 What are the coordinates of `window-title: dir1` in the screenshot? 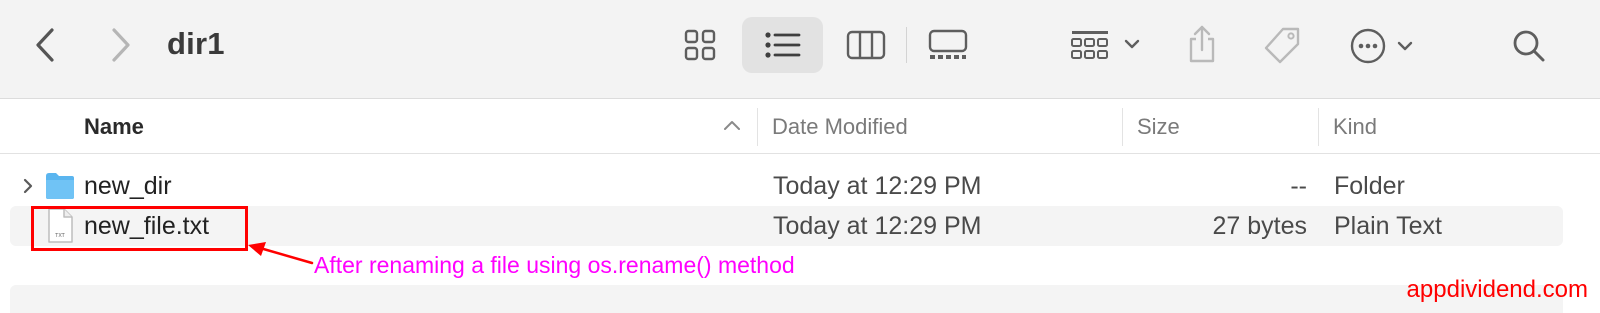 It's located at (196, 43).